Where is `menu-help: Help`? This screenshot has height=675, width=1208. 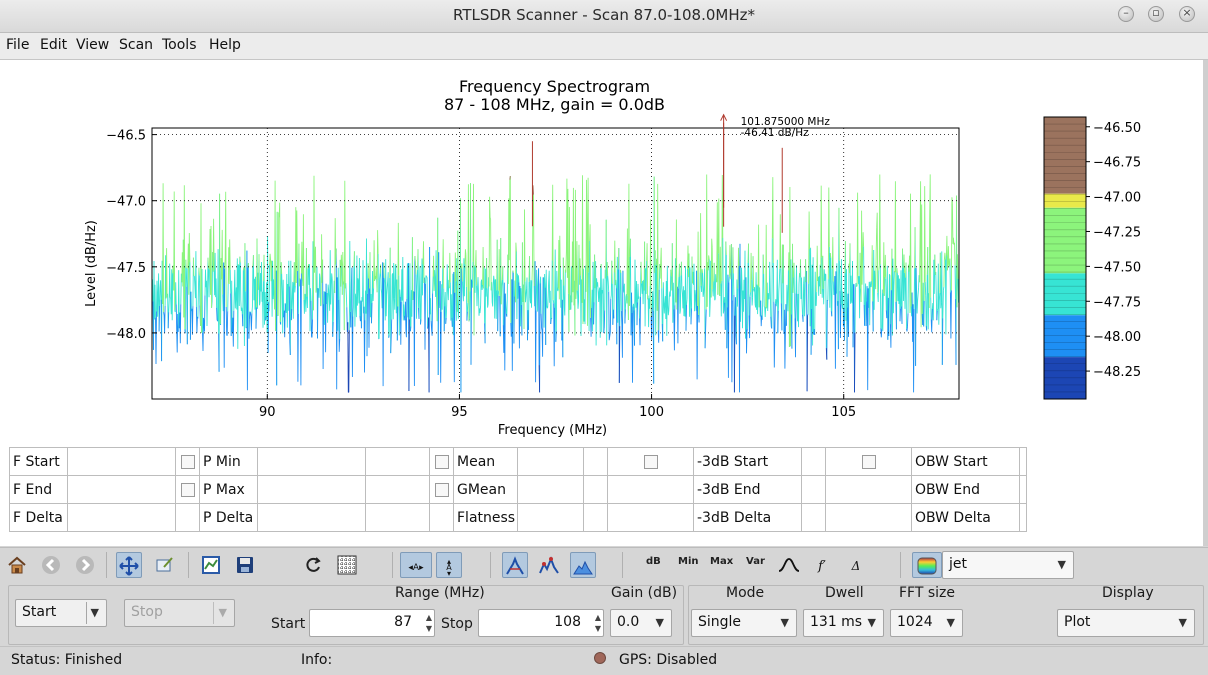 menu-help: Help is located at coordinates (225, 45).